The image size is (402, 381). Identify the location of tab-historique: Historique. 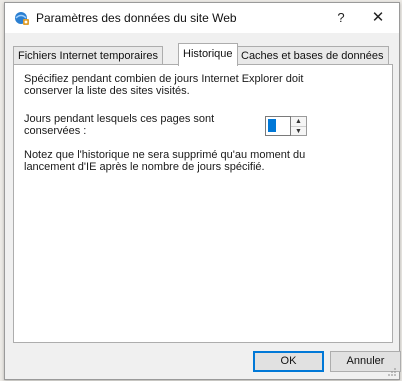
(208, 54).